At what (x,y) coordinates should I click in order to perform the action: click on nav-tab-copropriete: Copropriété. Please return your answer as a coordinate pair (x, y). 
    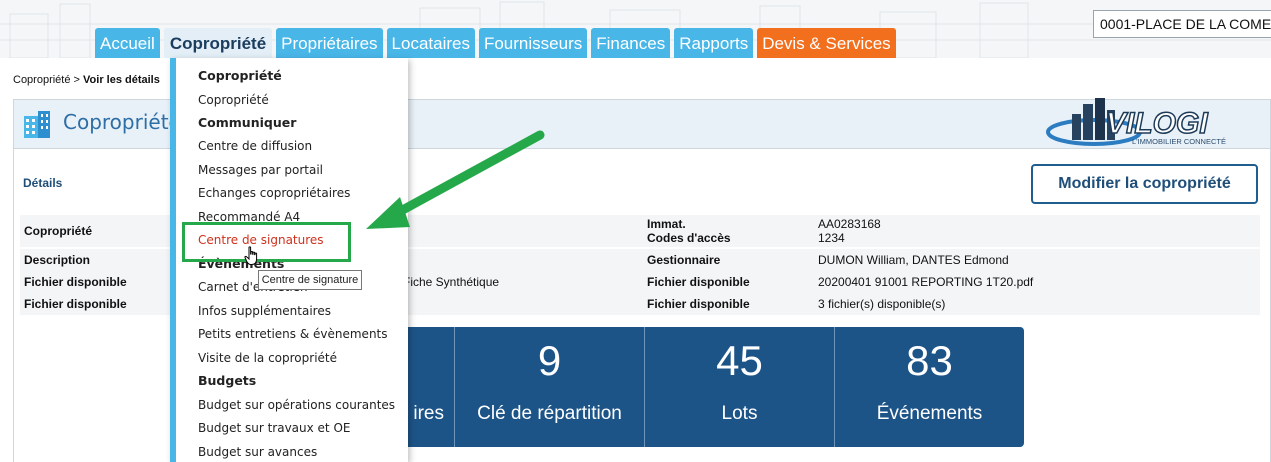
    Looking at the image, I should click on (218, 43).